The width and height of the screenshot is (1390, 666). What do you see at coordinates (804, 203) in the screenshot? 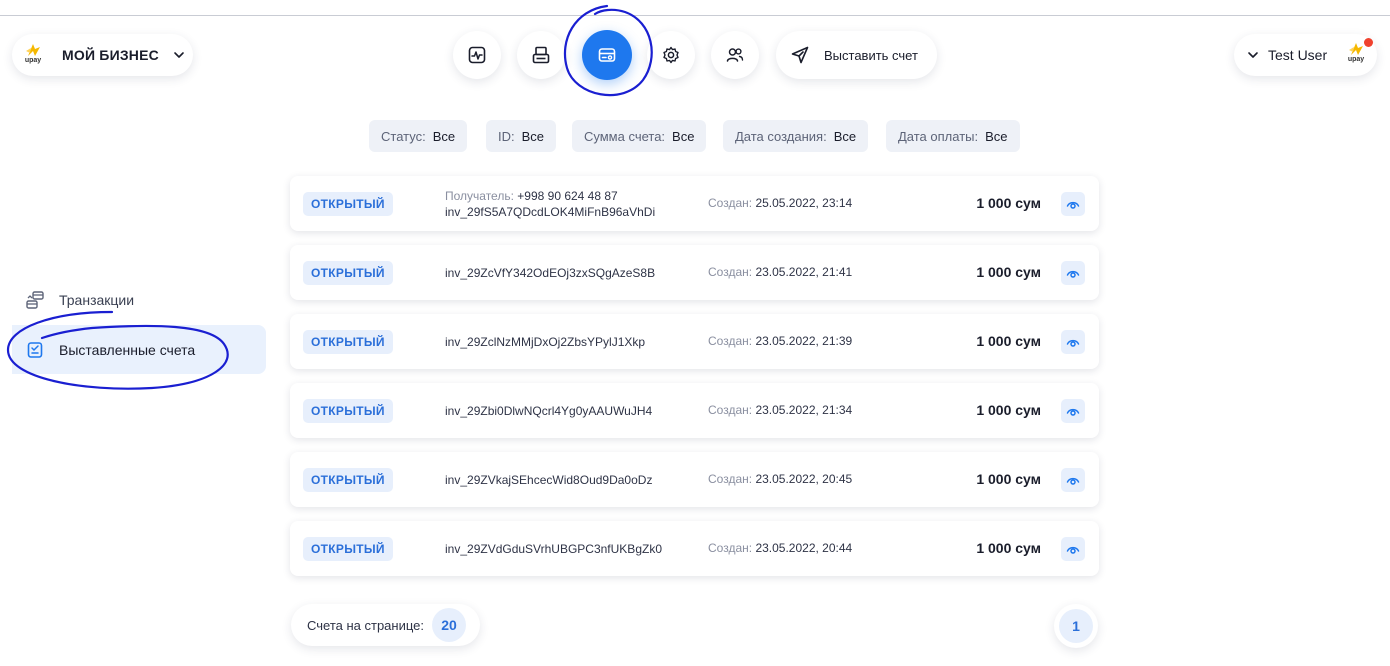
I see `created-value: 25.05.2022, 23:14` at bounding box center [804, 203].